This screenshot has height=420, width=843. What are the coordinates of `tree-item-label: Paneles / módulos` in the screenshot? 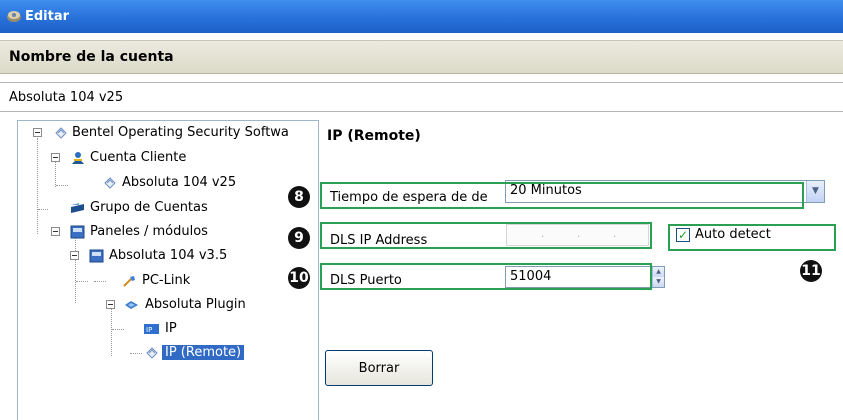 It's located at (149, 231).